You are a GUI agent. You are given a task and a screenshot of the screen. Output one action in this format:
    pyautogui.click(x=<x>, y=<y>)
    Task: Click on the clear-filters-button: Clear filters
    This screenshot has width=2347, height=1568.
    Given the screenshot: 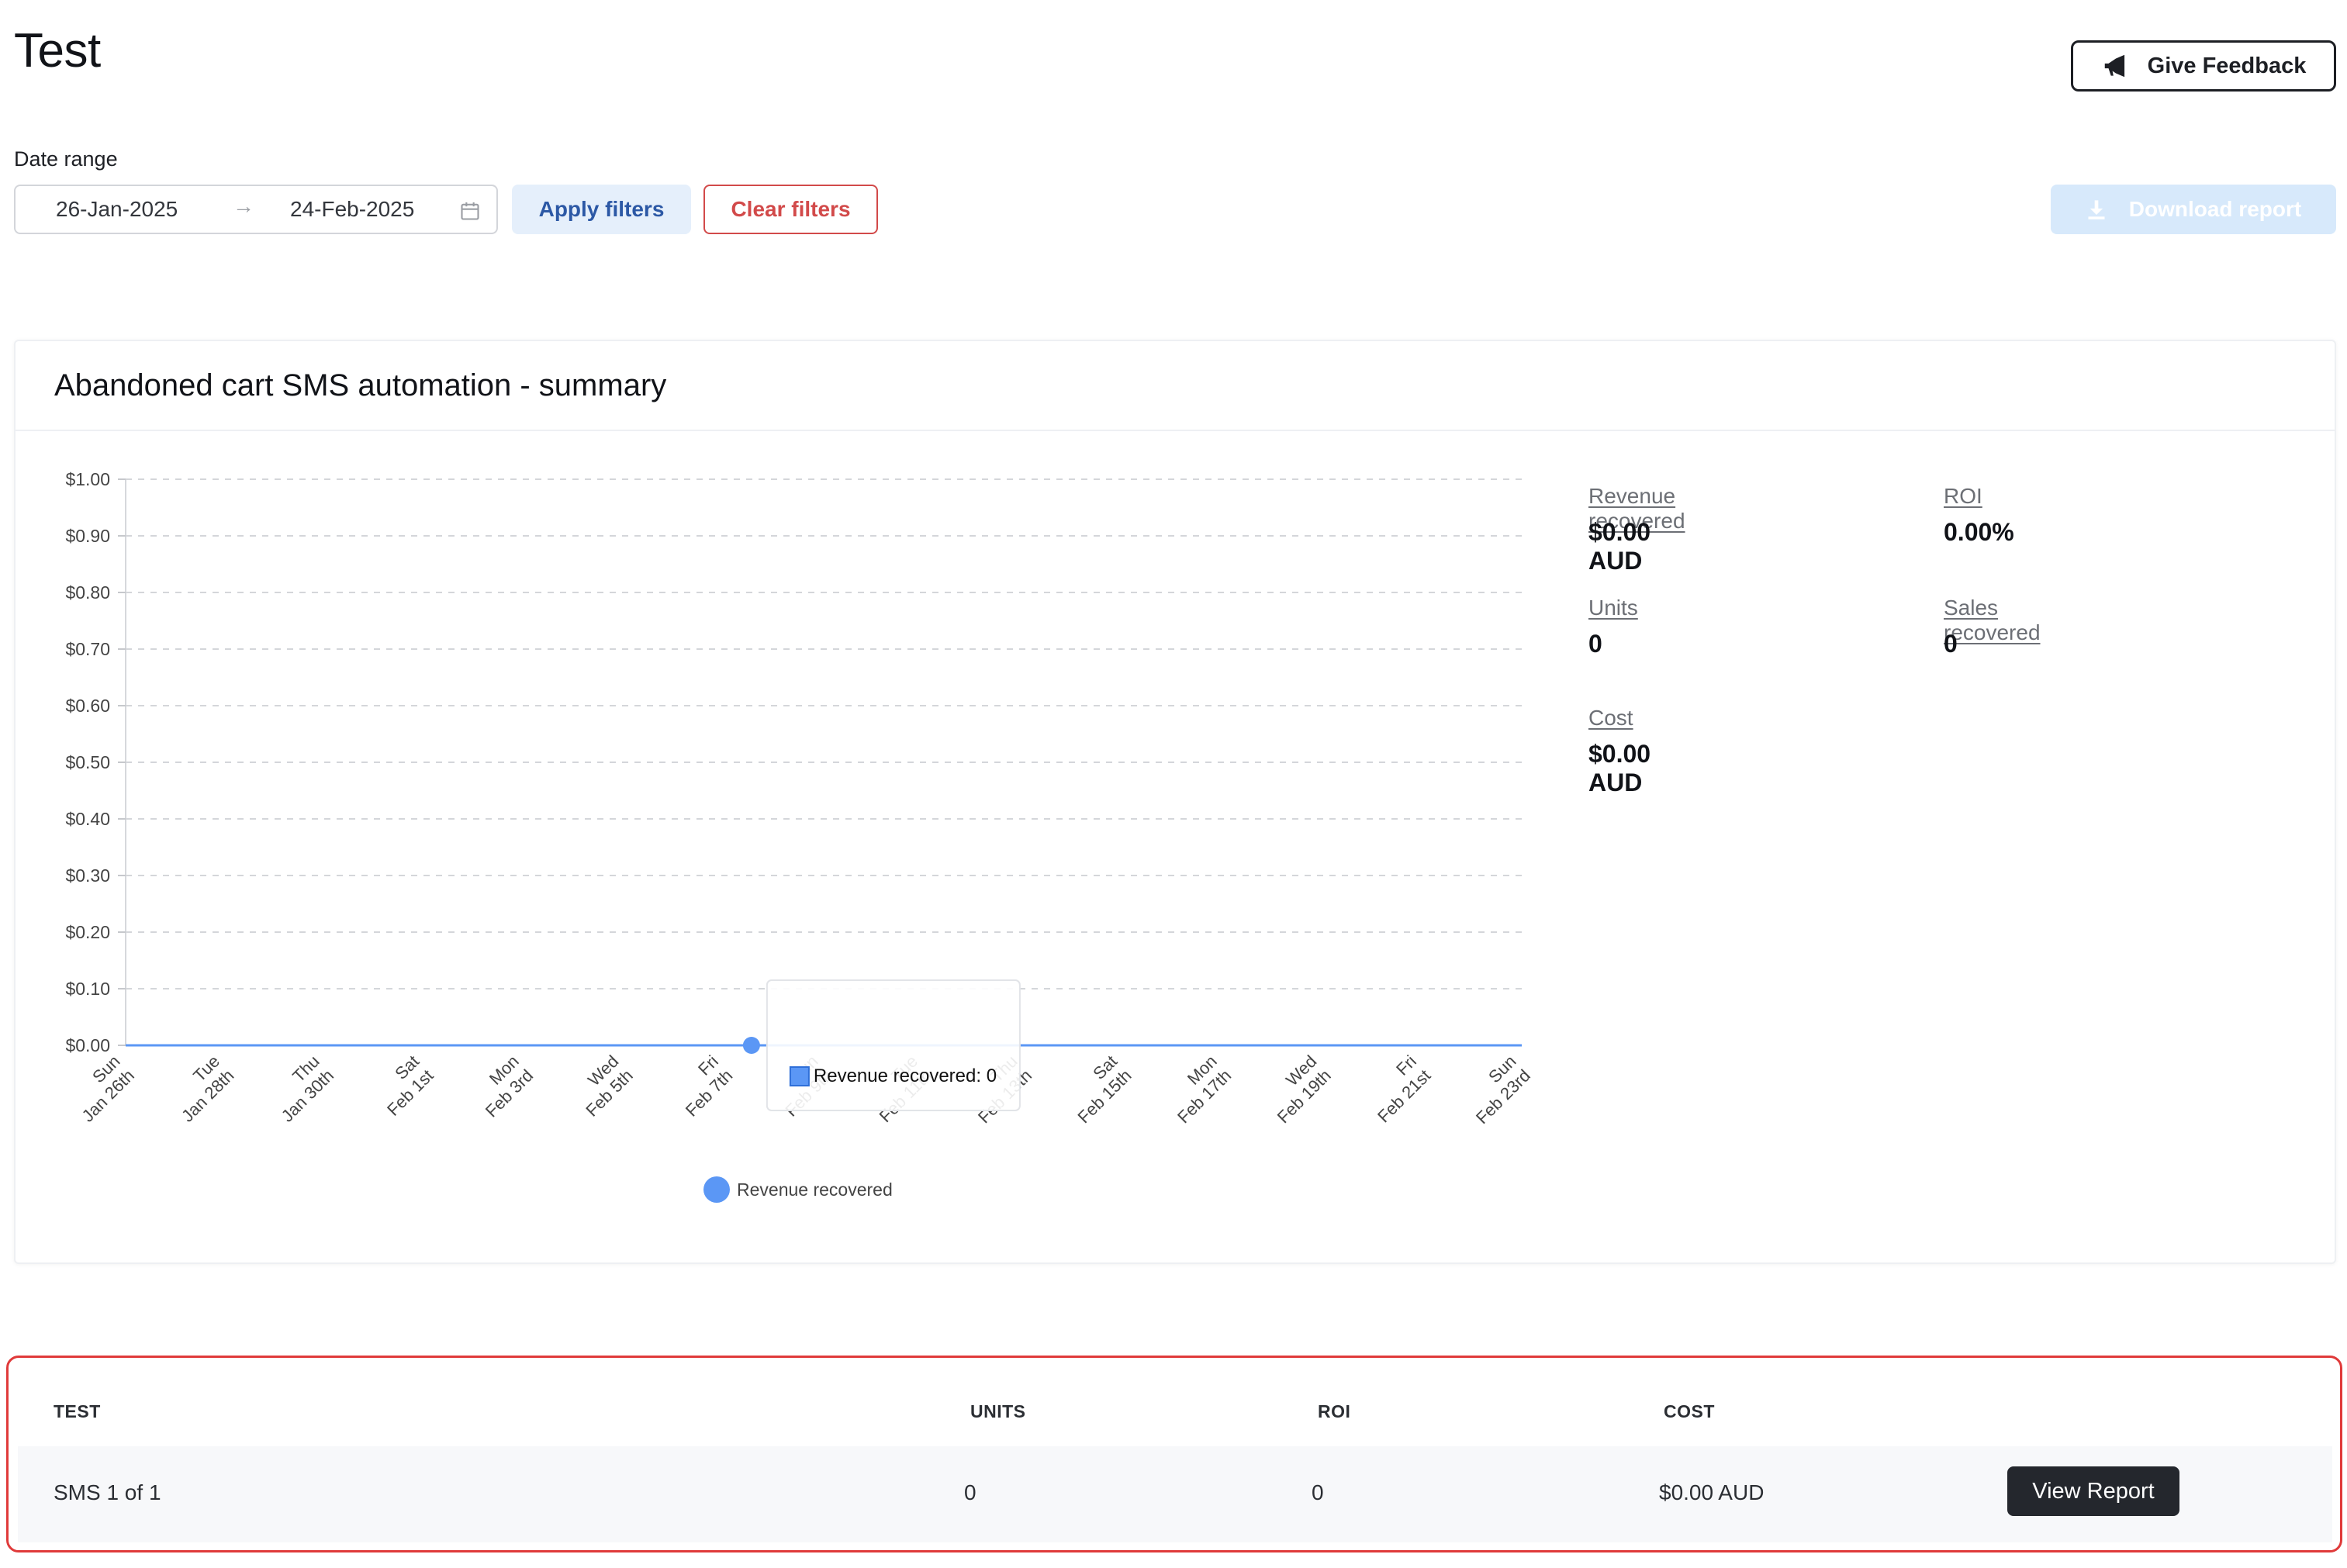 What is the action you would take?
    pyautogui.click(x=791, y=209)
    